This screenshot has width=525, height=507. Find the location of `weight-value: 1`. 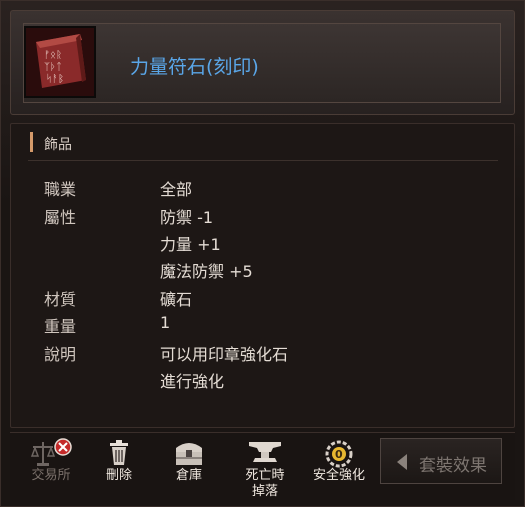

weight-value: 1 is located at coordinates (165, 322).